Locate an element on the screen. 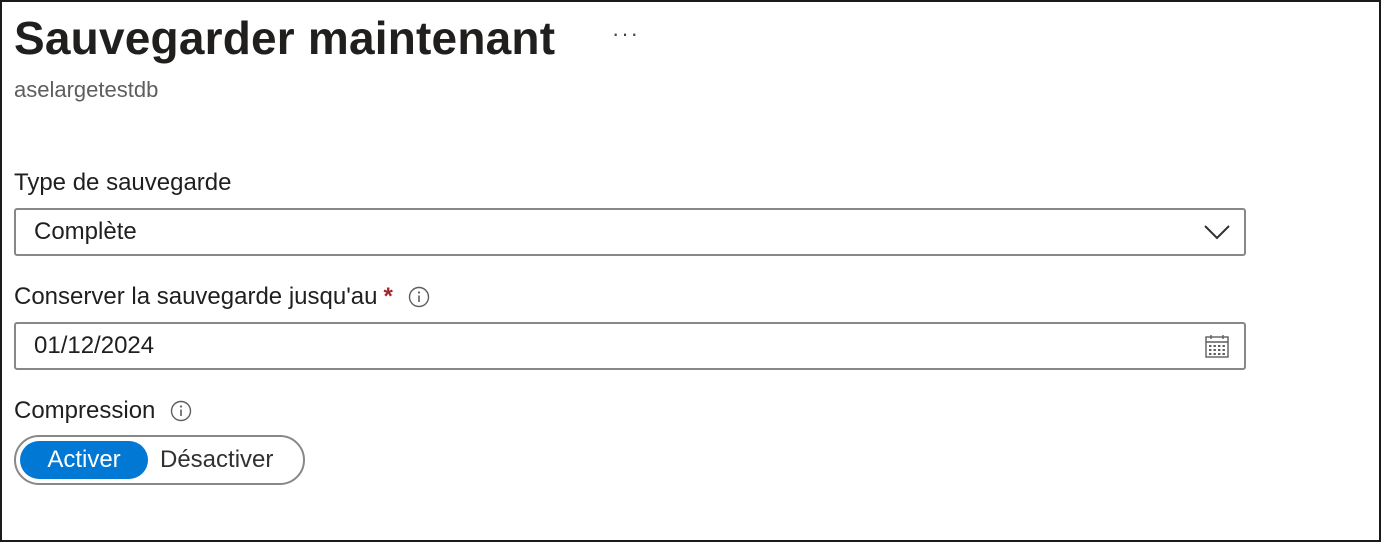 The width and height of the screenshot is (1381, 542). compression-toggle: Activer Désactiver is located at coordinates (159, 460).